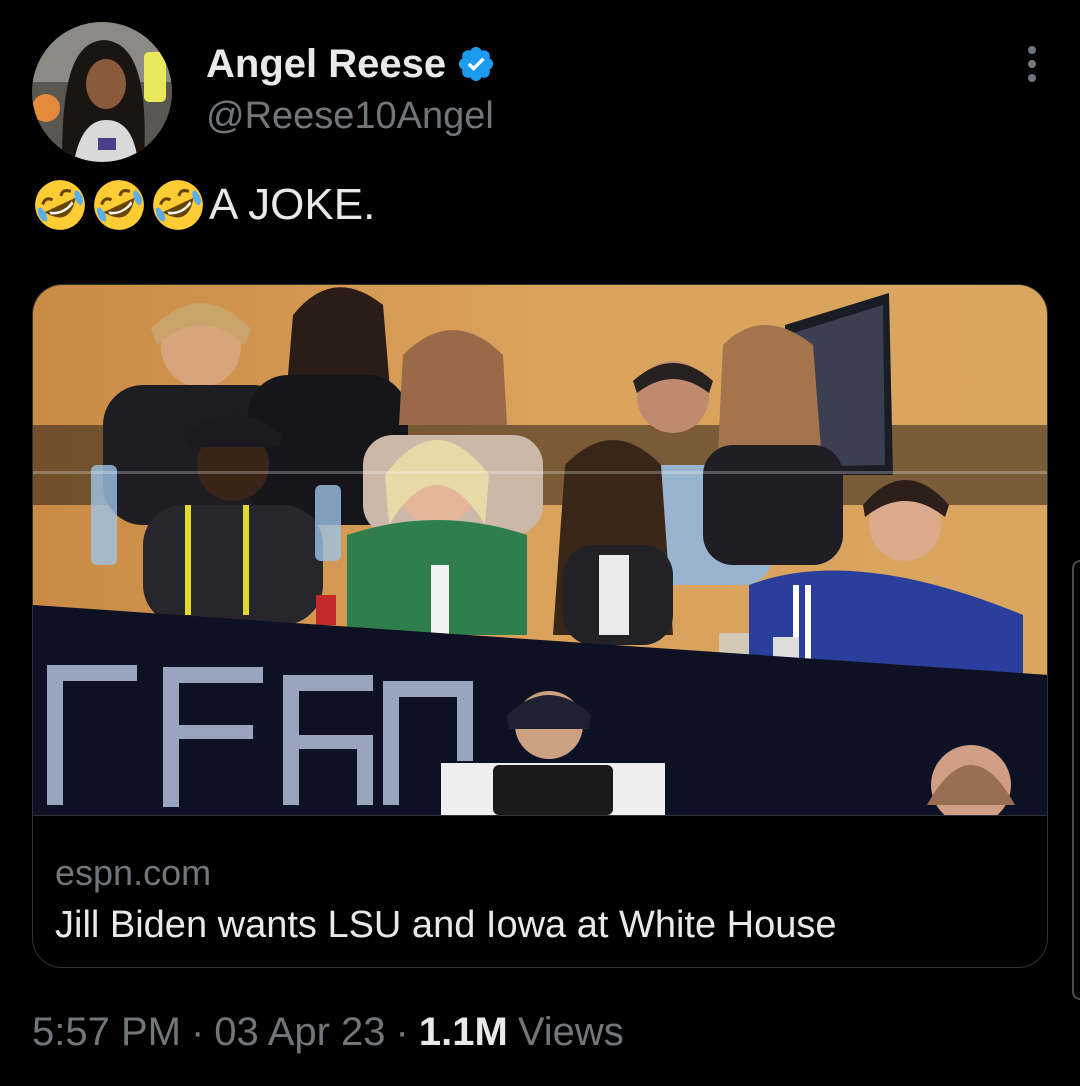  What do you see at coordinates (203, 205) in the screenshot?
I see `tweet-text: A JOKE.` at bounding box center [203, 205].